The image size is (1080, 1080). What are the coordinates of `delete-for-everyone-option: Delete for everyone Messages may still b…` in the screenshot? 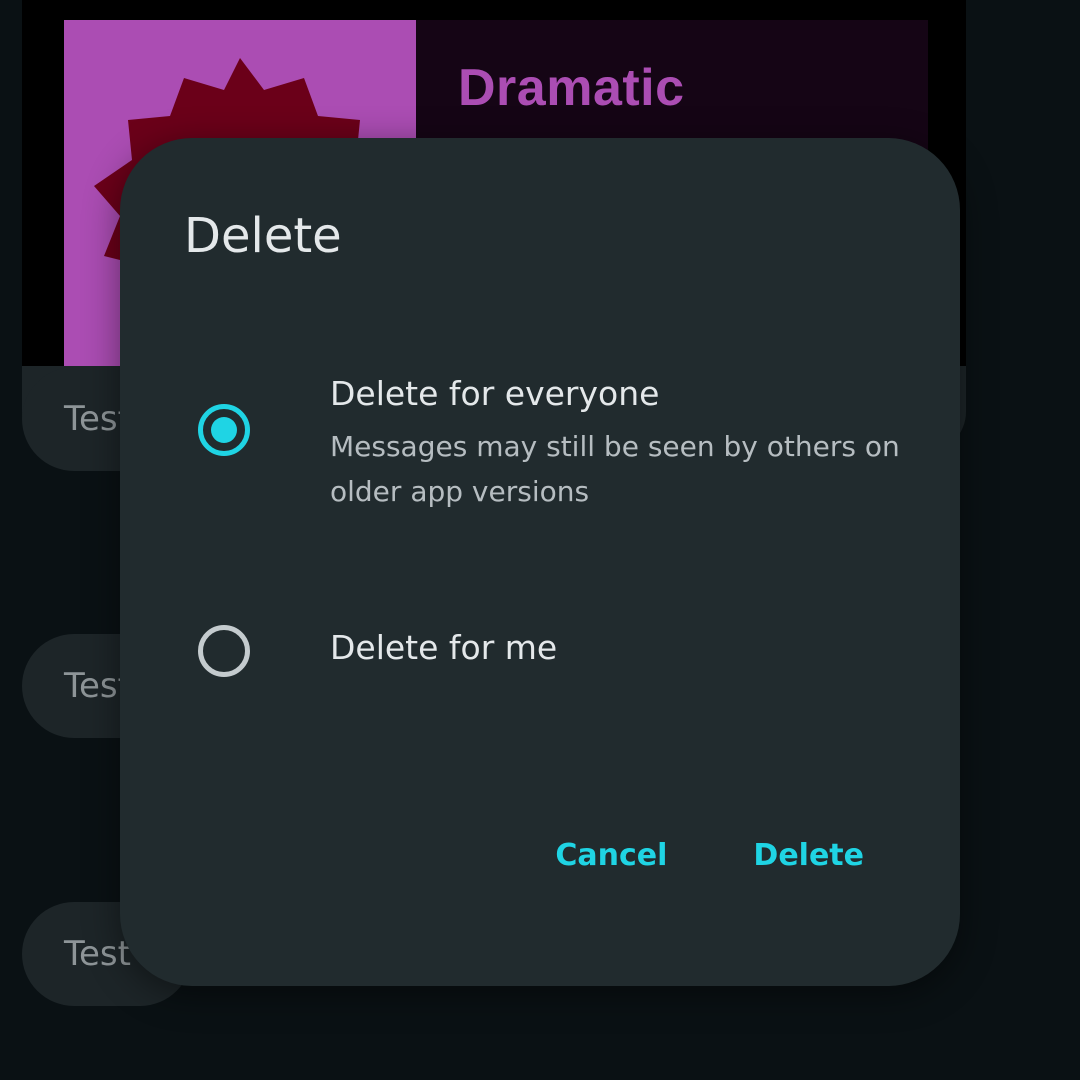 It's located at (540, 438).